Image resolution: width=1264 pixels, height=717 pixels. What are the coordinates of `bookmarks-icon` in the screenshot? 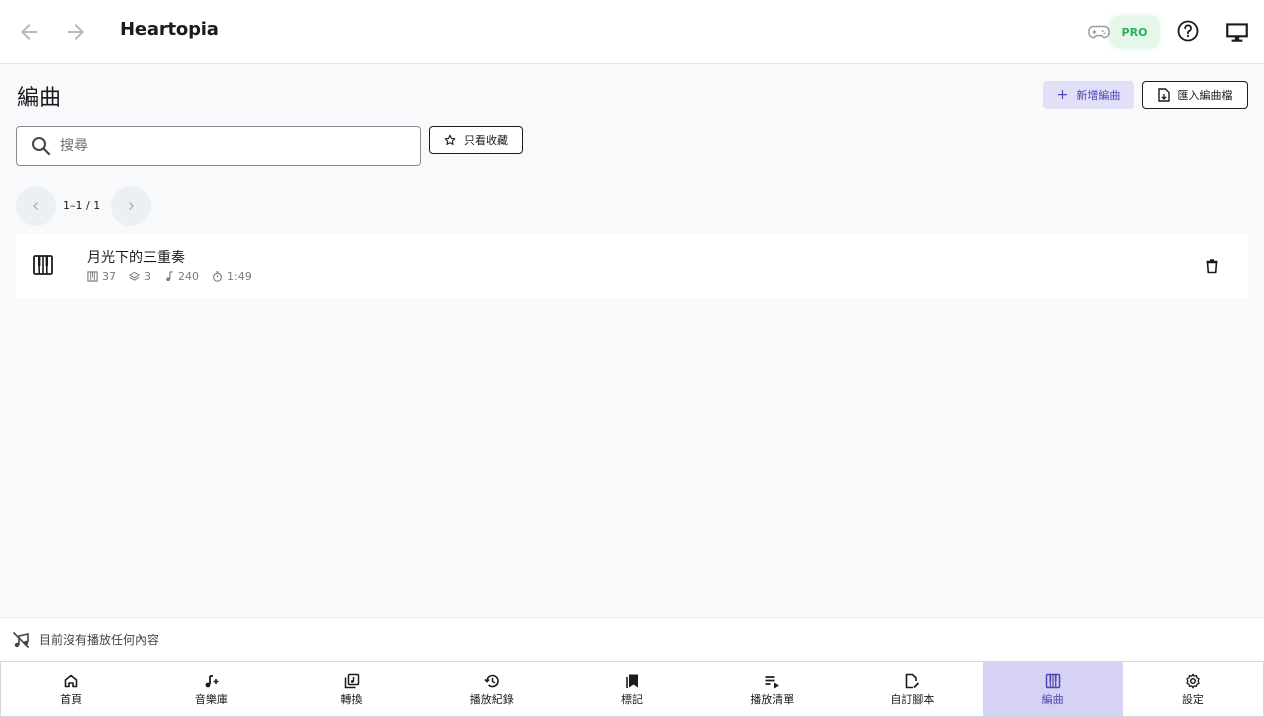 It's located at (632, 681).